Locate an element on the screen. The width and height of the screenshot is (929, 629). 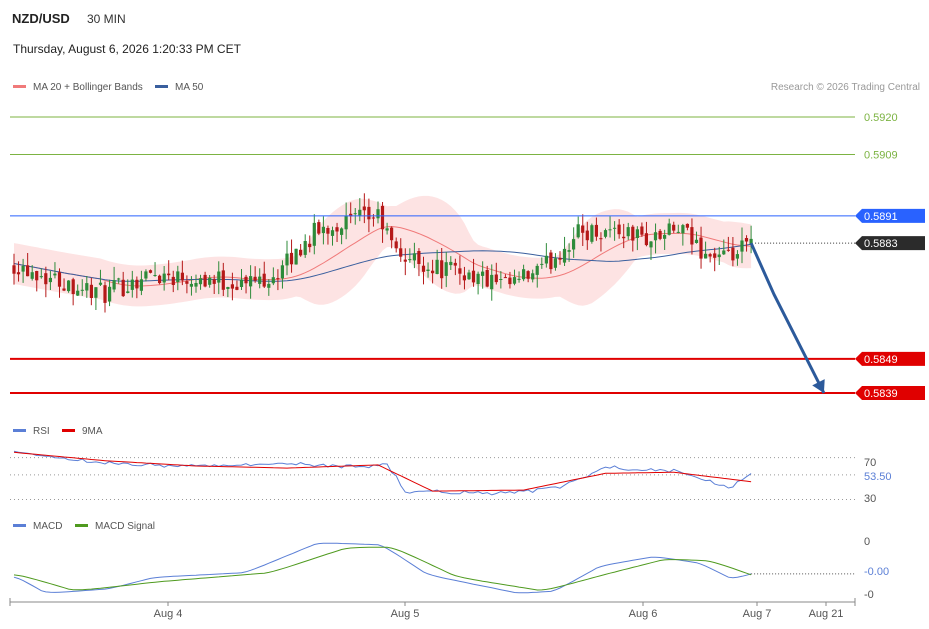
level-label-target: 0.5920 is located at coordinates (881, 118).